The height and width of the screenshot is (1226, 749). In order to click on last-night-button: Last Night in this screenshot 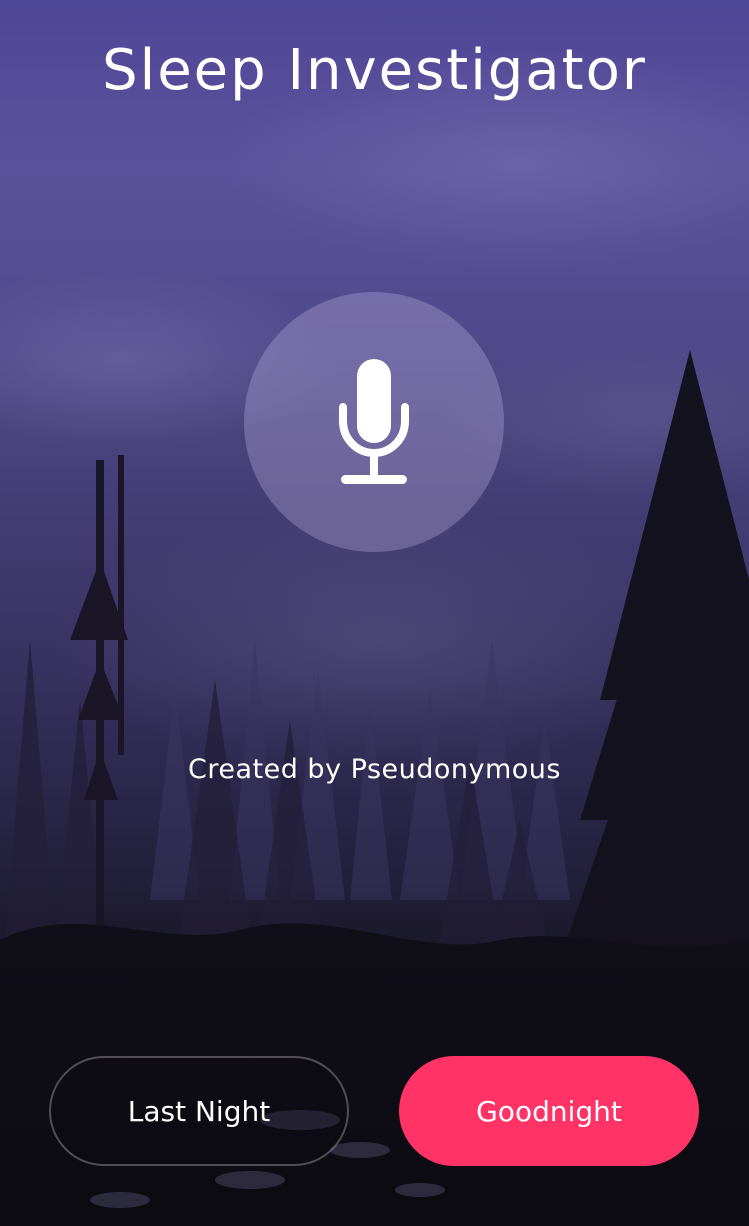, I will do `click(199, 1111)`.